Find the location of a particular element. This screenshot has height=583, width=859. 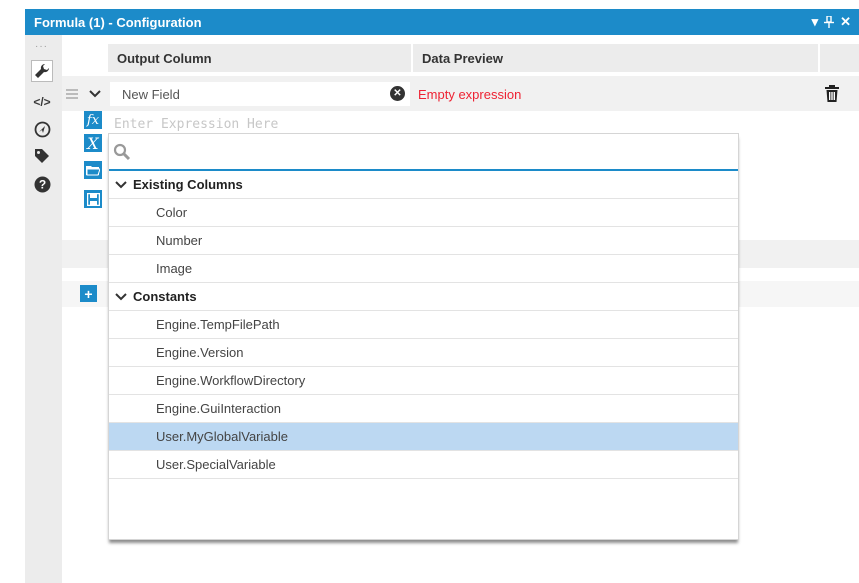

list-item: User.SpecialVariable is located at coordinates (423, 465).